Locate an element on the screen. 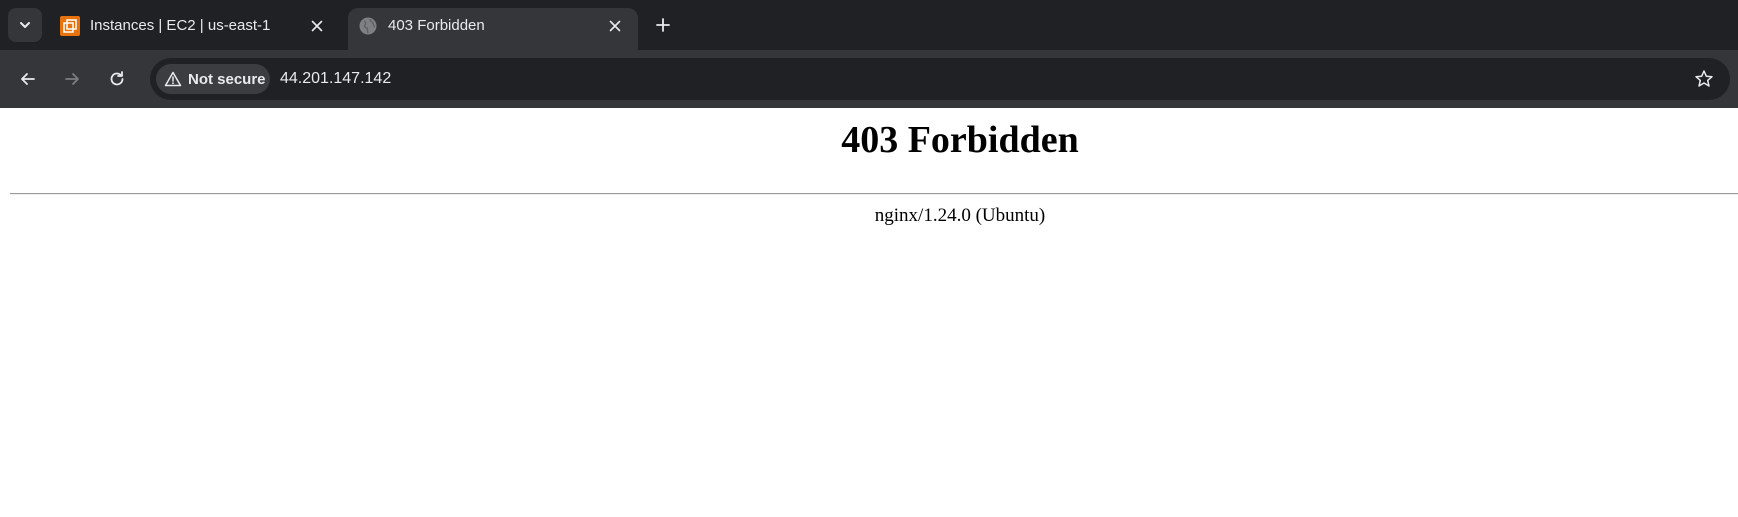 This screenshot has height=517, width=1738. url-text: 44.201.147.142 is located at coordinates (335, 79).